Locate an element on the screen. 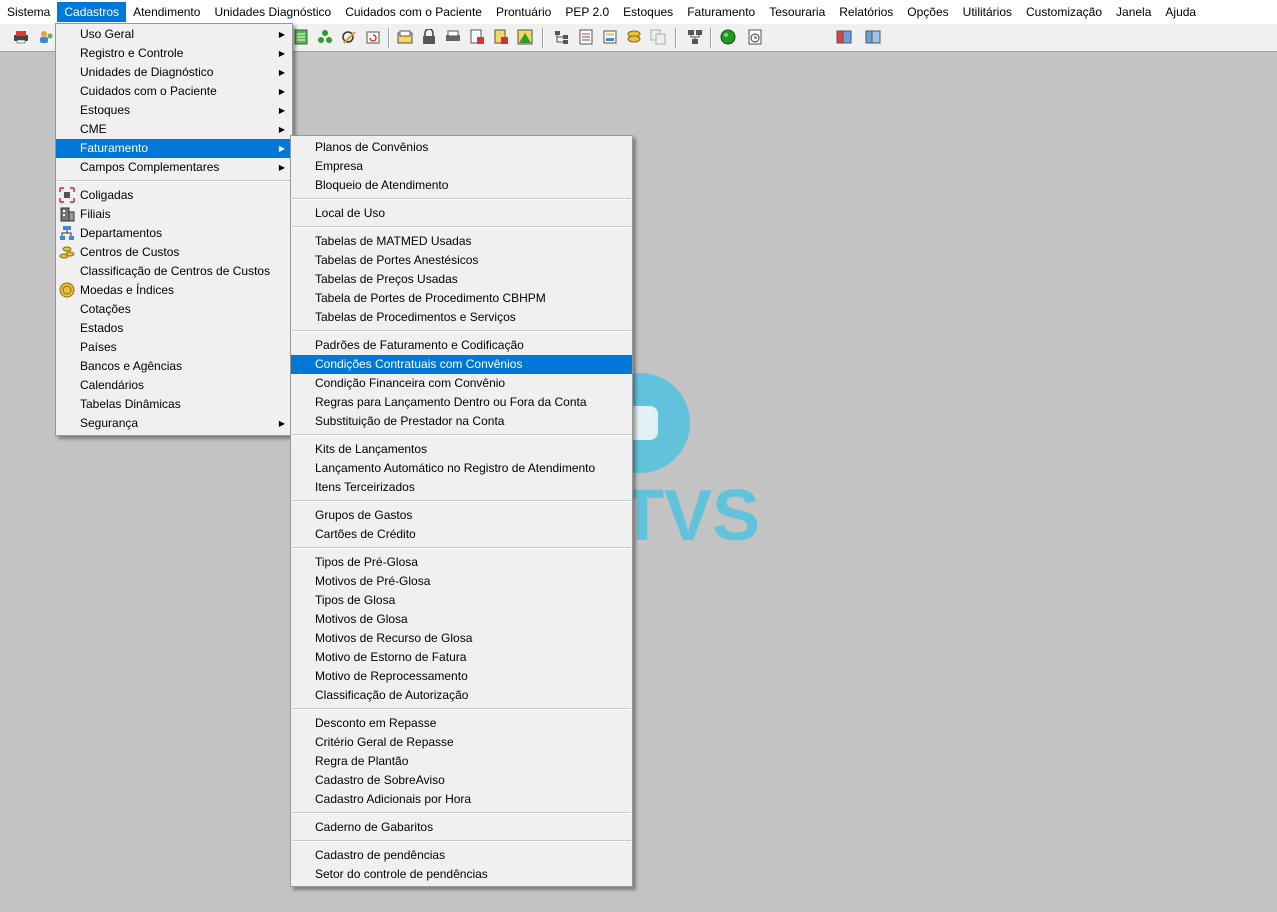 This screenshot has width=1277, height=912. menu-pep: PEP 2.0 is located at coordinates (587, 12).